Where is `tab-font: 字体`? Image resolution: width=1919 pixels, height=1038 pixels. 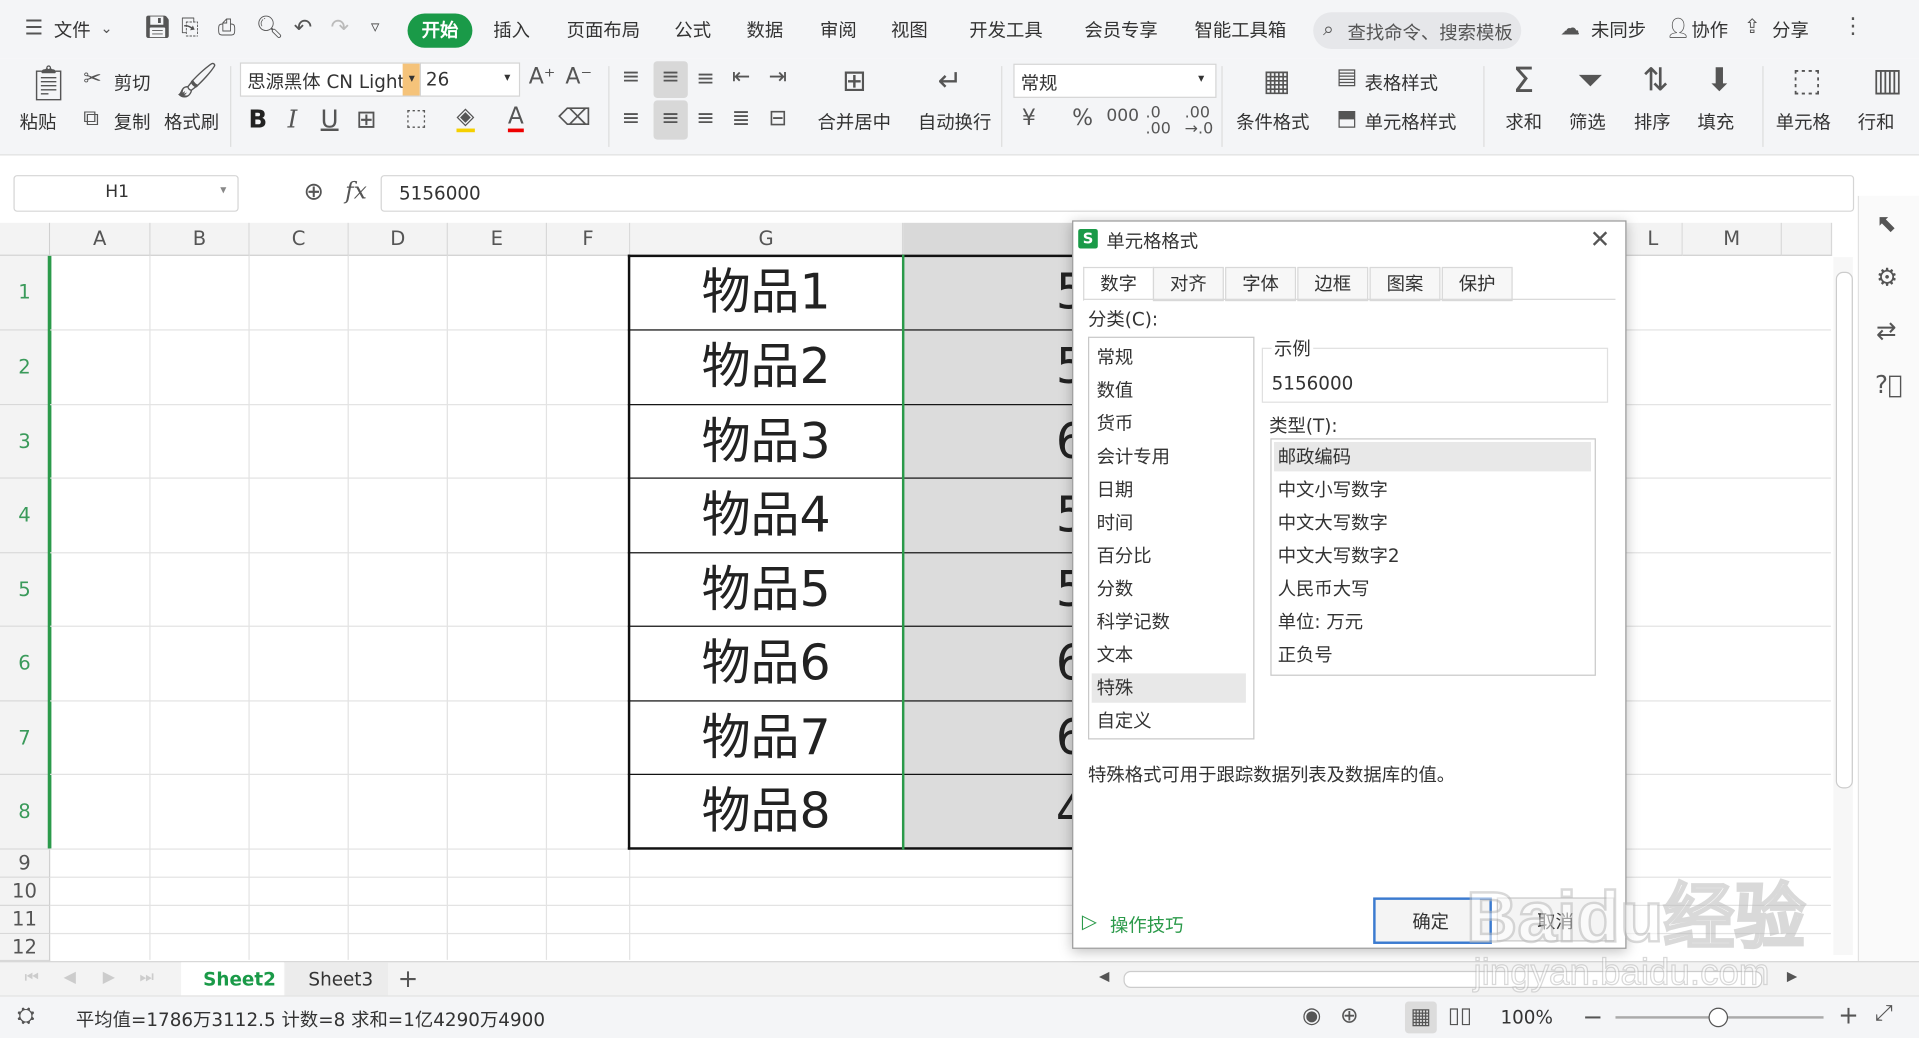 tab-font: 字体 is located at coordinates (1261, 284).